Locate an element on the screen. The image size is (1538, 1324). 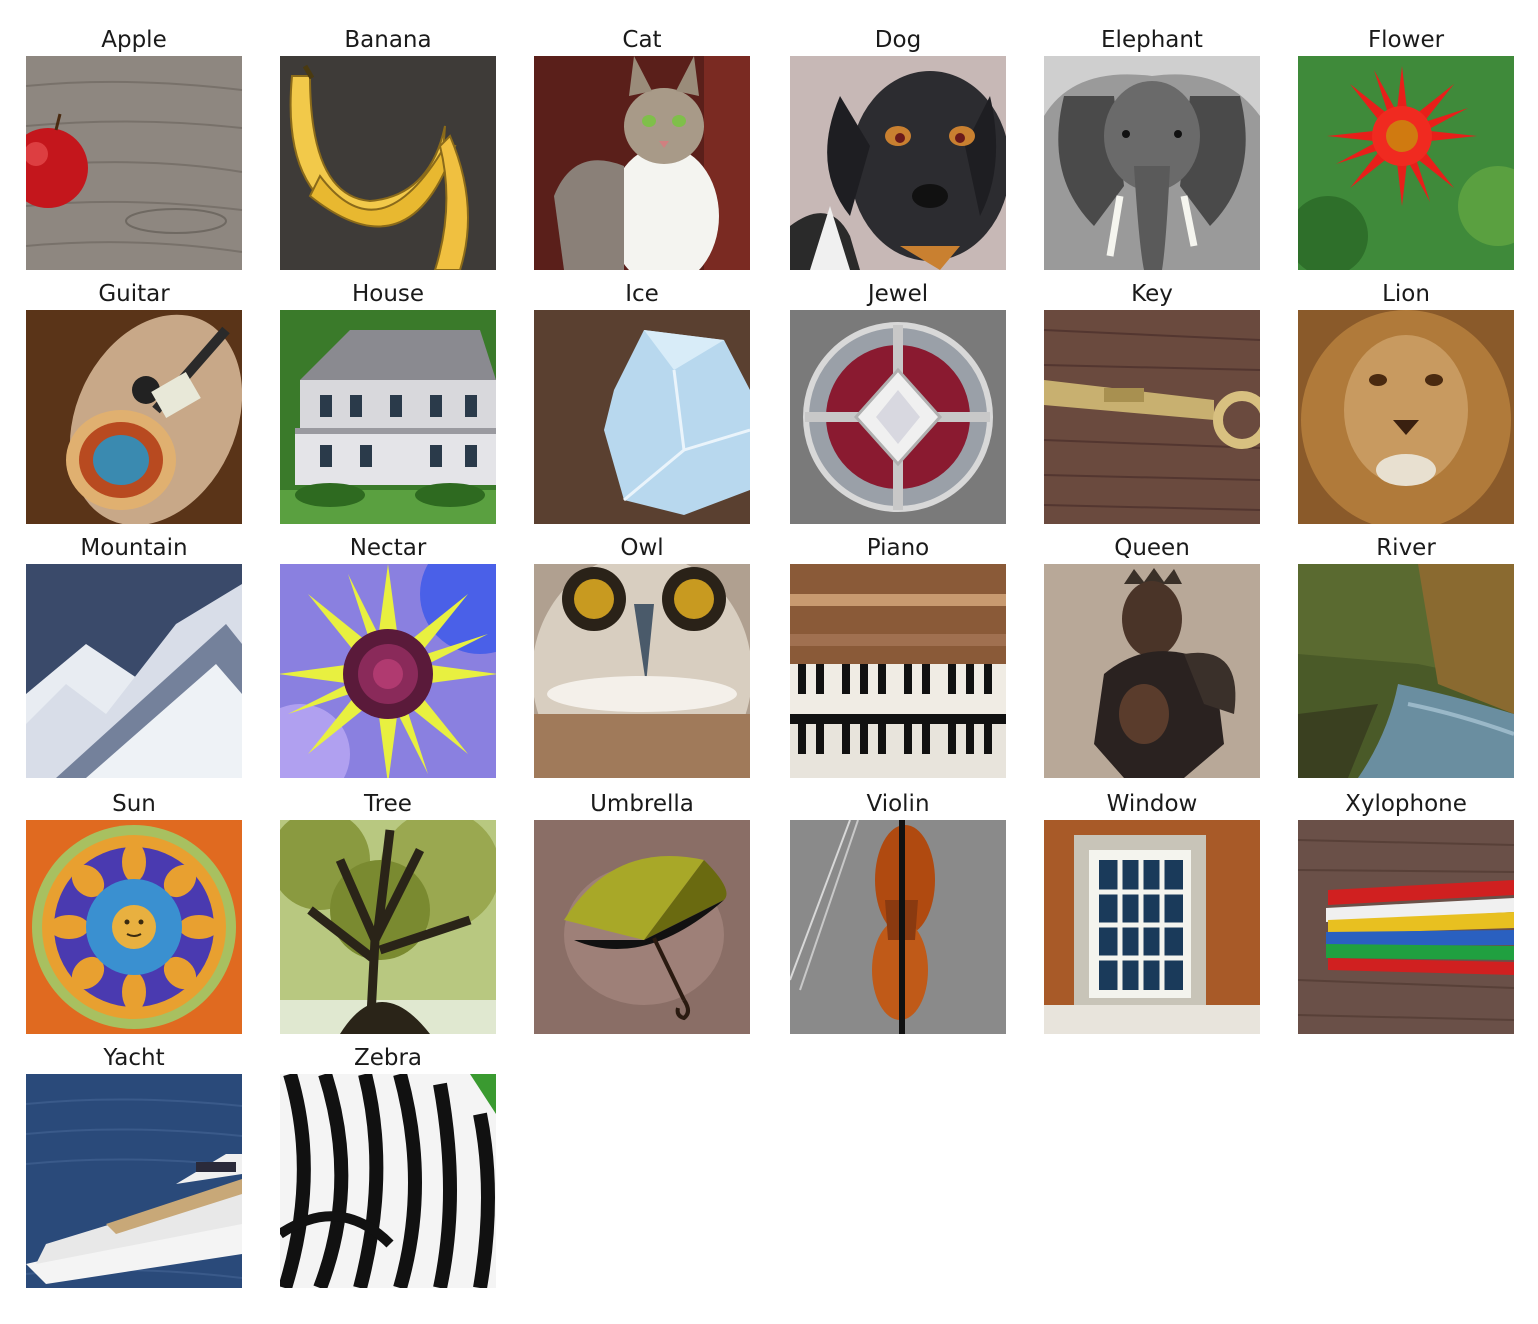
tile-queen: Queen is located at coordinates (1152, 656).